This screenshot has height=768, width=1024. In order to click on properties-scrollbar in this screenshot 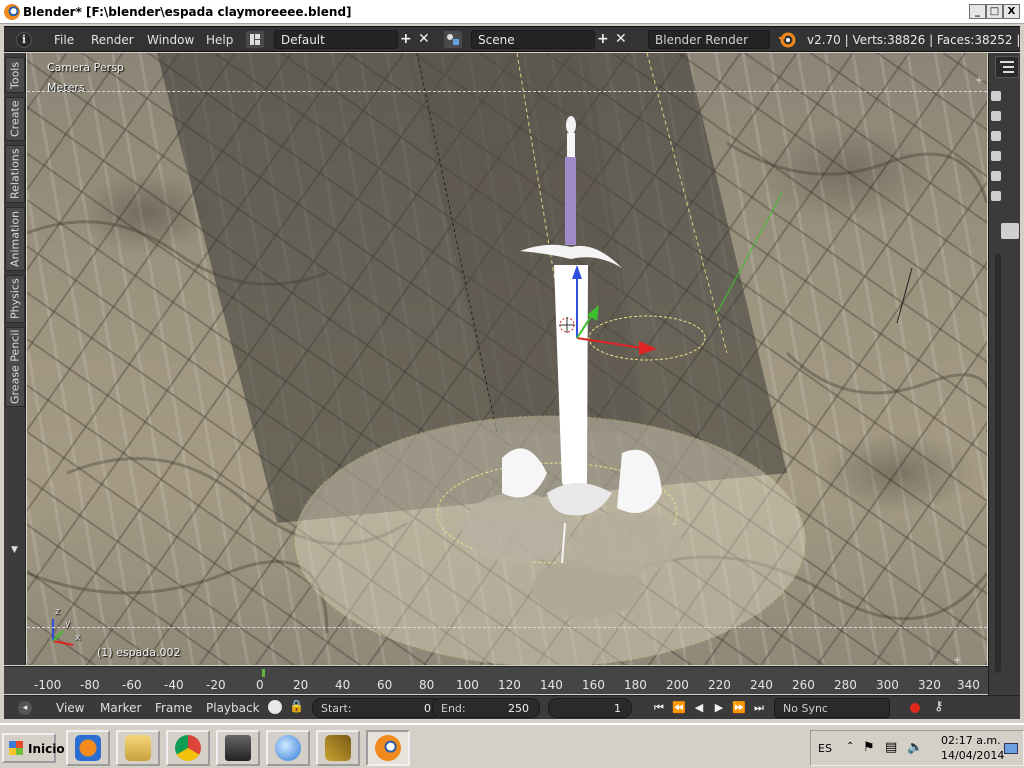, I will do `click(998, 463)`.